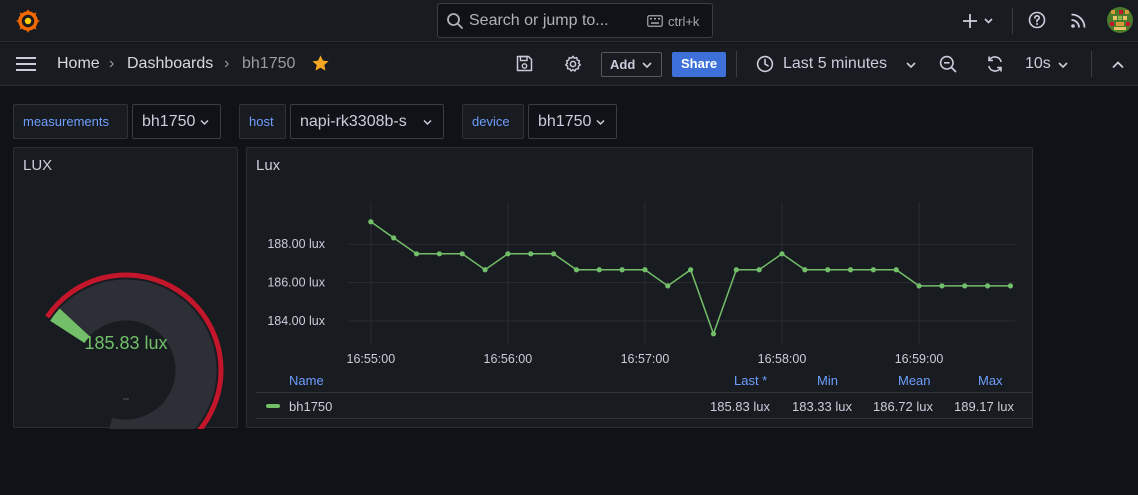  What do you see at coordinates (822, 406) in the screenshot?
I see `legend-min-value: 183.33 lux` at bounding box center [822, 406].